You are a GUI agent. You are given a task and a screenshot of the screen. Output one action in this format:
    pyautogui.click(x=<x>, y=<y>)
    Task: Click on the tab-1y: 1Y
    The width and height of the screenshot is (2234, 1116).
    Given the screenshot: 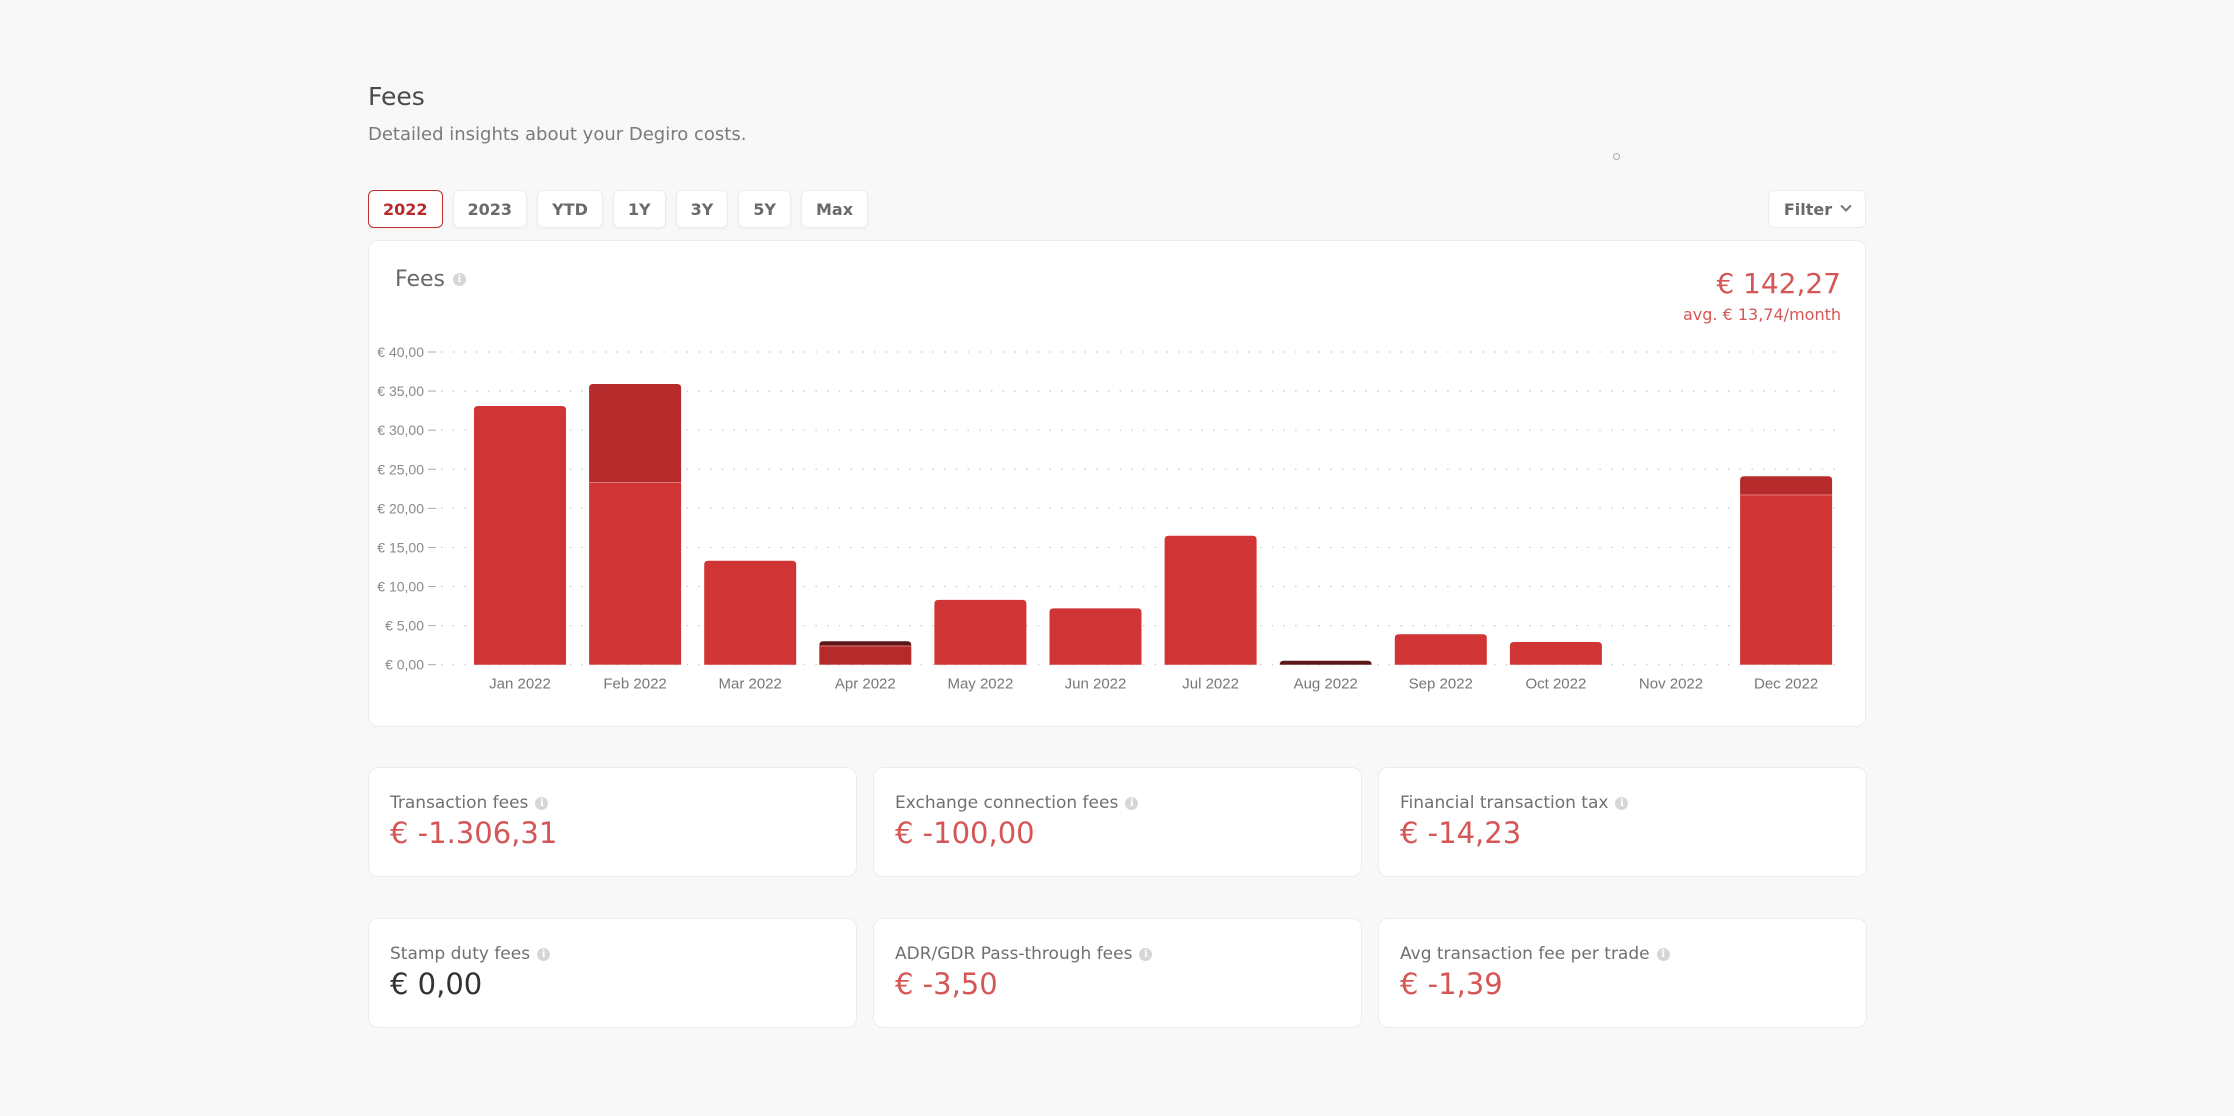 What is the action you would take?
    pyautogui.click(x=639, y=209)
    